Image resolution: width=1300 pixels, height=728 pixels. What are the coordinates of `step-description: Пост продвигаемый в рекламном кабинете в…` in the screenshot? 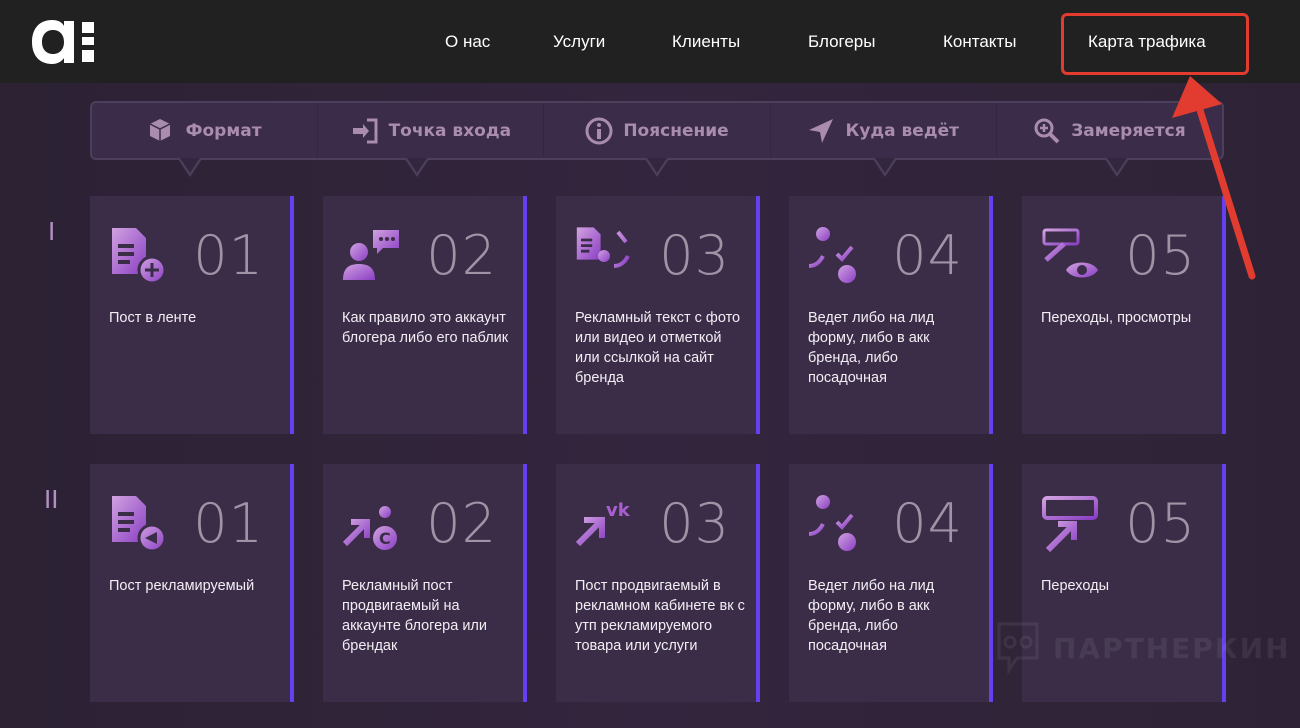 It's located at (660, 616).